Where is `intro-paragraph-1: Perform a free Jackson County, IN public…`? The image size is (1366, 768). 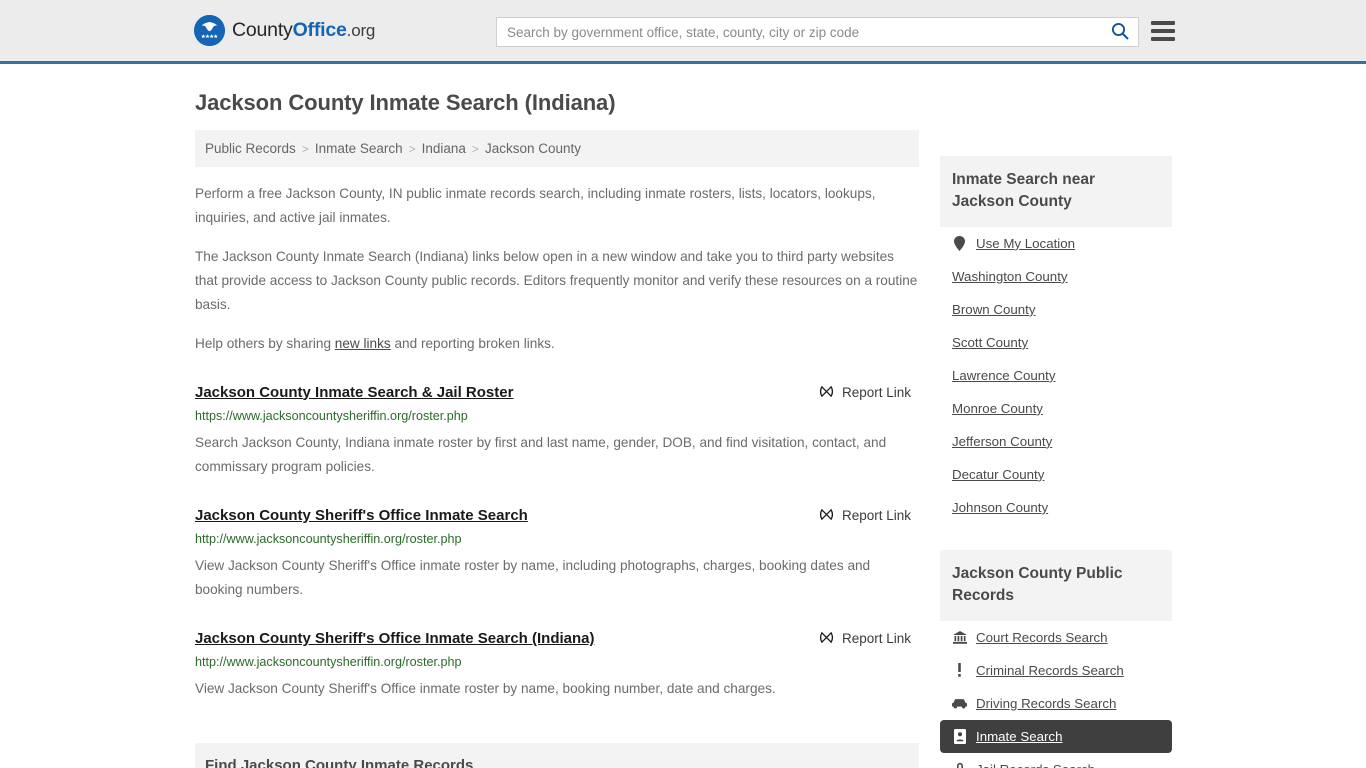
intro-paragraph-1: Perform a free Jackson County, IN public… is located at coordinates (535, 205).